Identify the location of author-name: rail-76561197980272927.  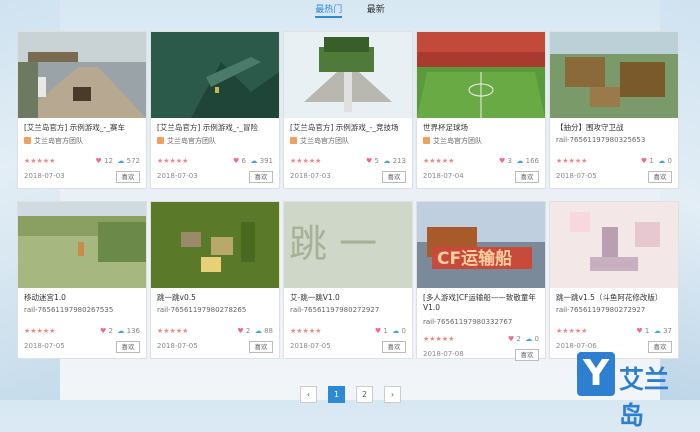
(601, 310).